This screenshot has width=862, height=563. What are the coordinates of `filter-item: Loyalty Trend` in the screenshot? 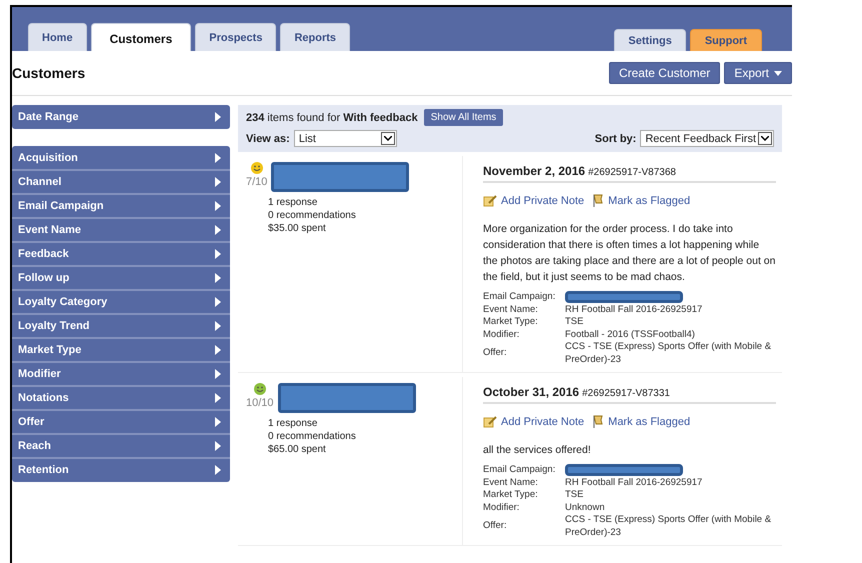 It's located at (121, 325).